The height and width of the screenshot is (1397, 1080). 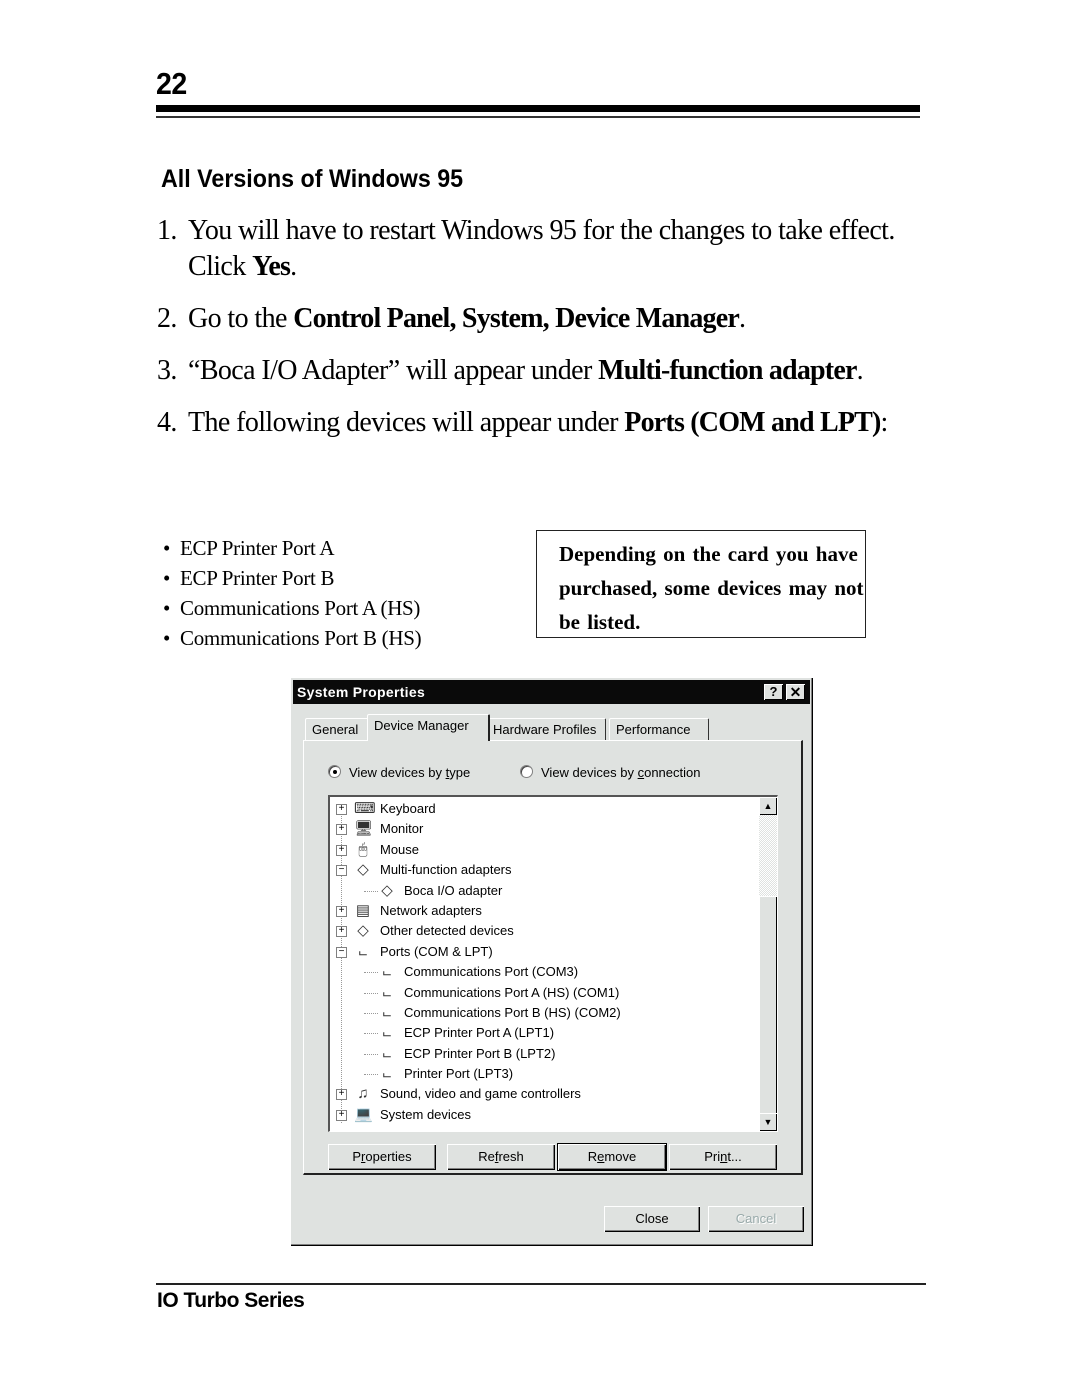 What do you see at coordinates (512, 992) in the screenshot?
I see `device-tree-label: Communications Port A (HS) (COM1)` at bounding box center [512, 992].